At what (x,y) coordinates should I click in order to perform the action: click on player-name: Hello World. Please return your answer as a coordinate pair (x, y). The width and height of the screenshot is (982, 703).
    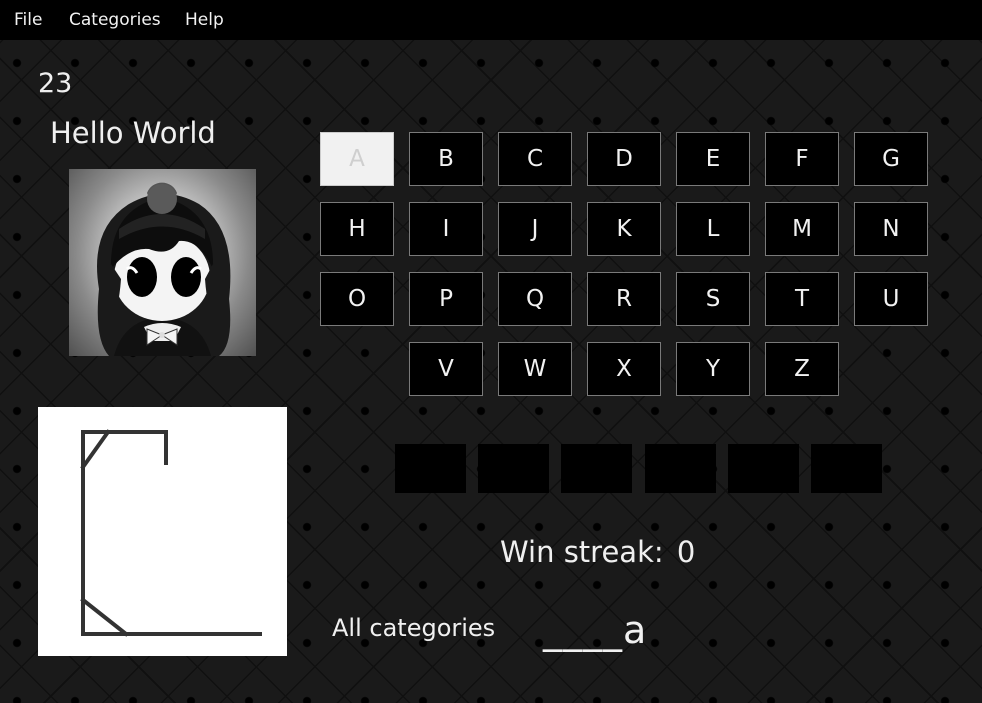
    Looking at the image, I should click on (133, 133).